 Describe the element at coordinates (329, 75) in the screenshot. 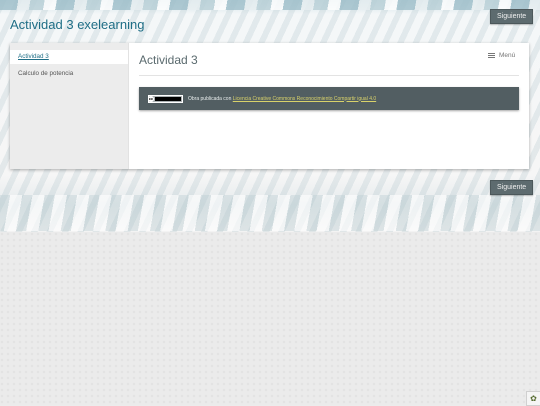

I see `title-divider` at that location.